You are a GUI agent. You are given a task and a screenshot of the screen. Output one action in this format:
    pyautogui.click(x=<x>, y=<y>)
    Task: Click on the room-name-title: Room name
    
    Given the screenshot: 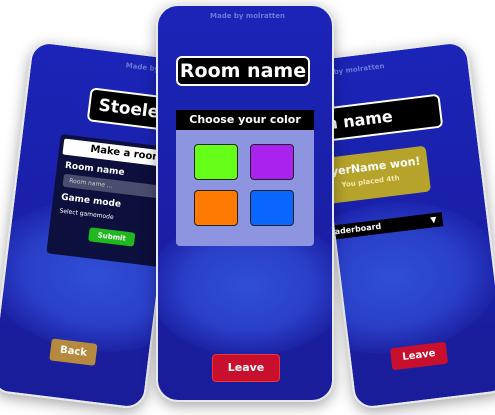 What is the action you would take?
    pyautogui.click(x=243, y=71)
    